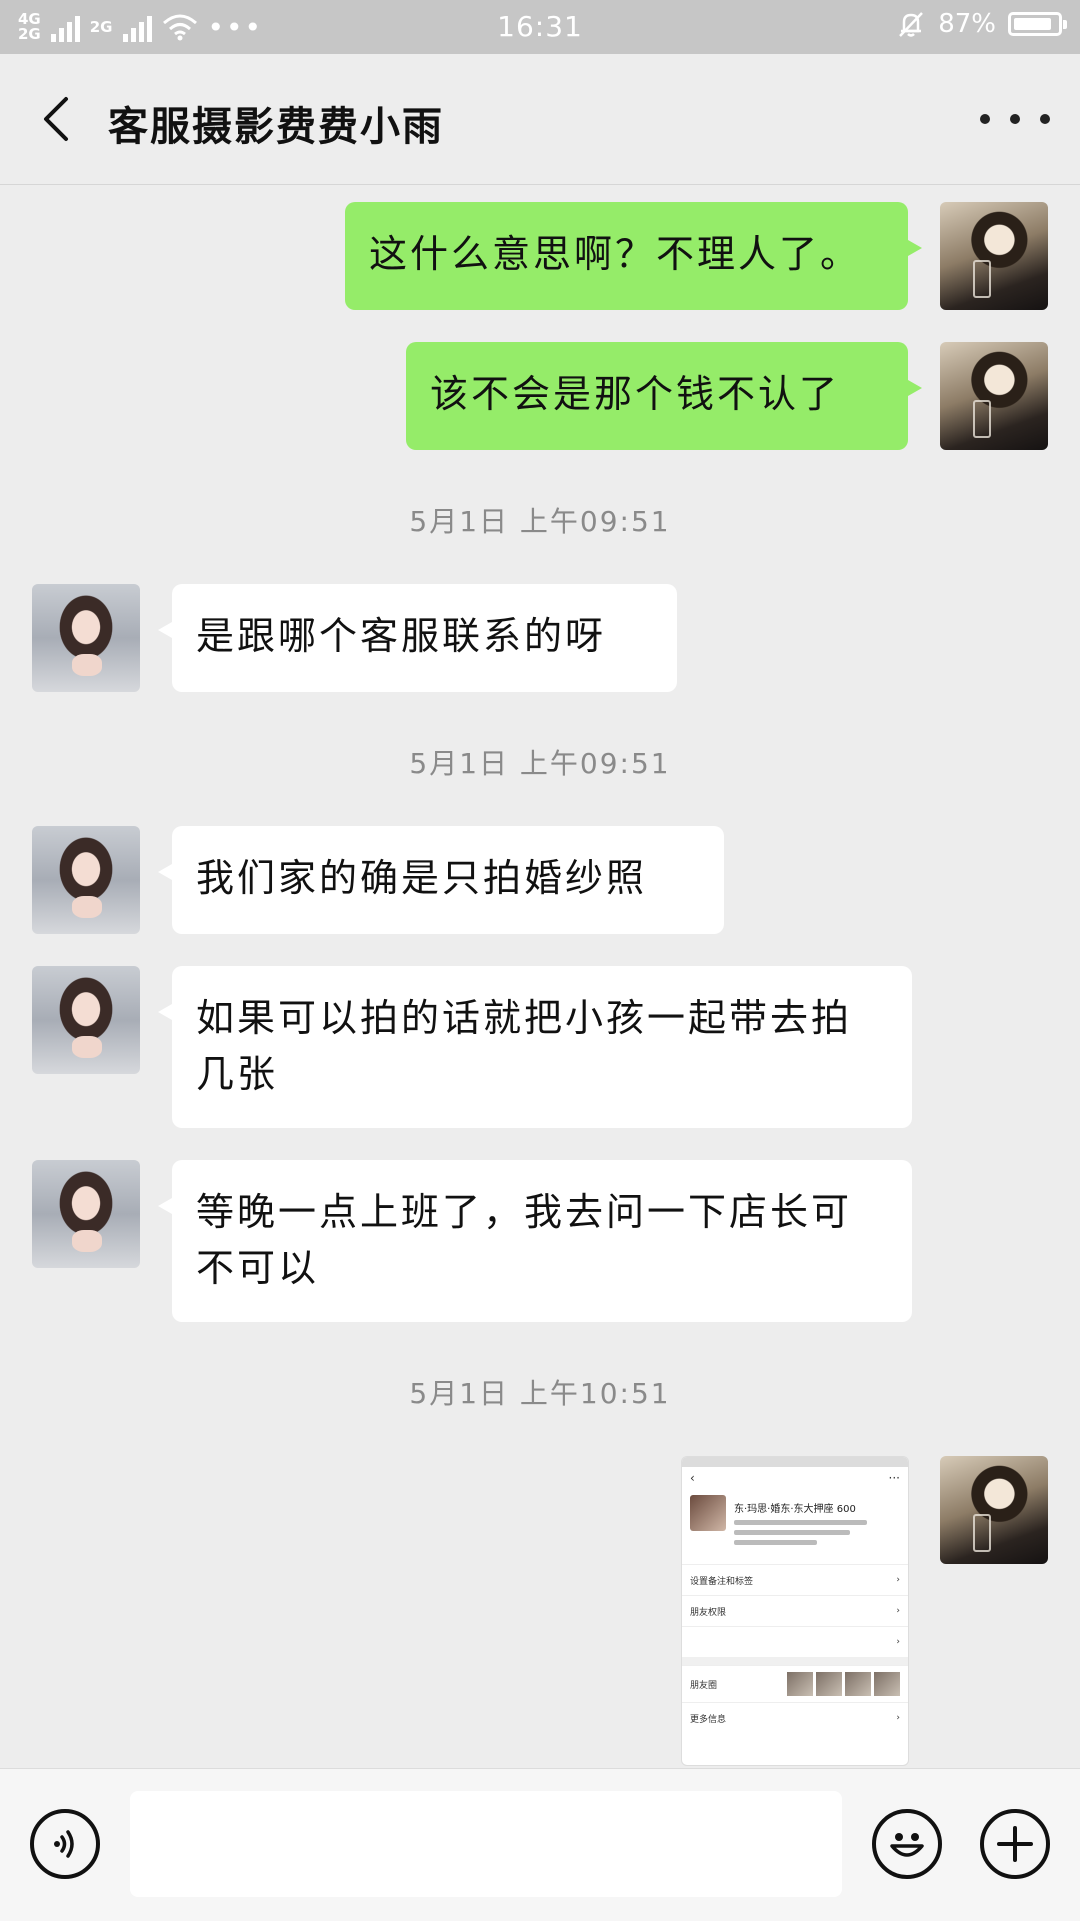  I want to click on mini-profile: 东·玛思·婚东·东大押座 600, so click(795, 1522).